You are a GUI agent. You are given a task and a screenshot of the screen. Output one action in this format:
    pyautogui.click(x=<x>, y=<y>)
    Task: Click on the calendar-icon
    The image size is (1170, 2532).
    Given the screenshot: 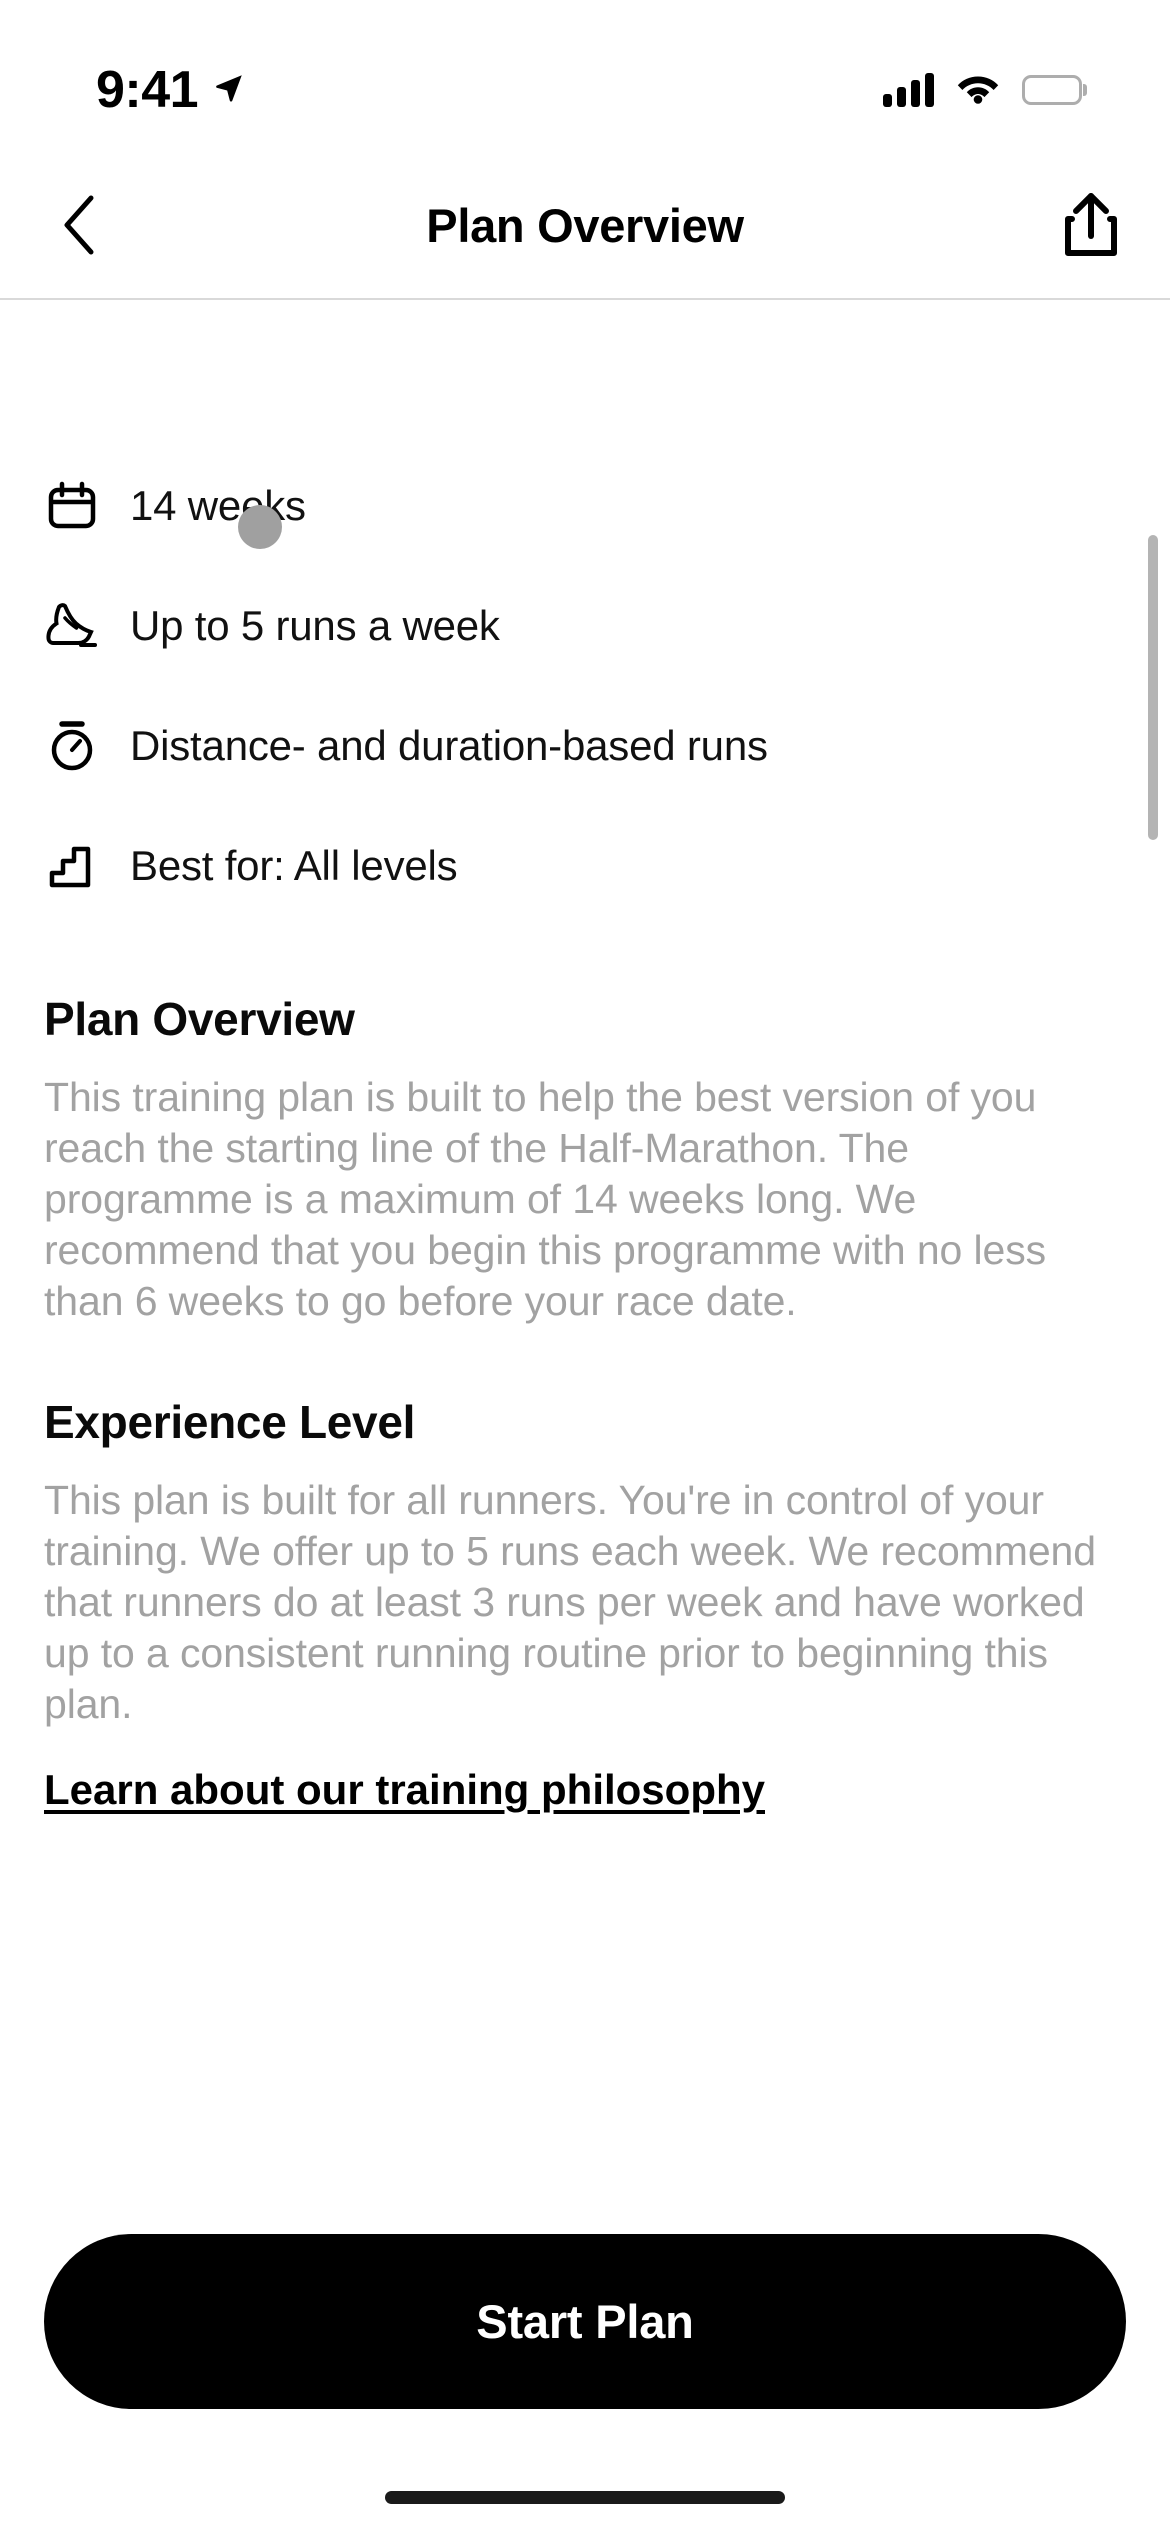 What is the action you would take?
    pyautogui.click(x=72, y=506)
    